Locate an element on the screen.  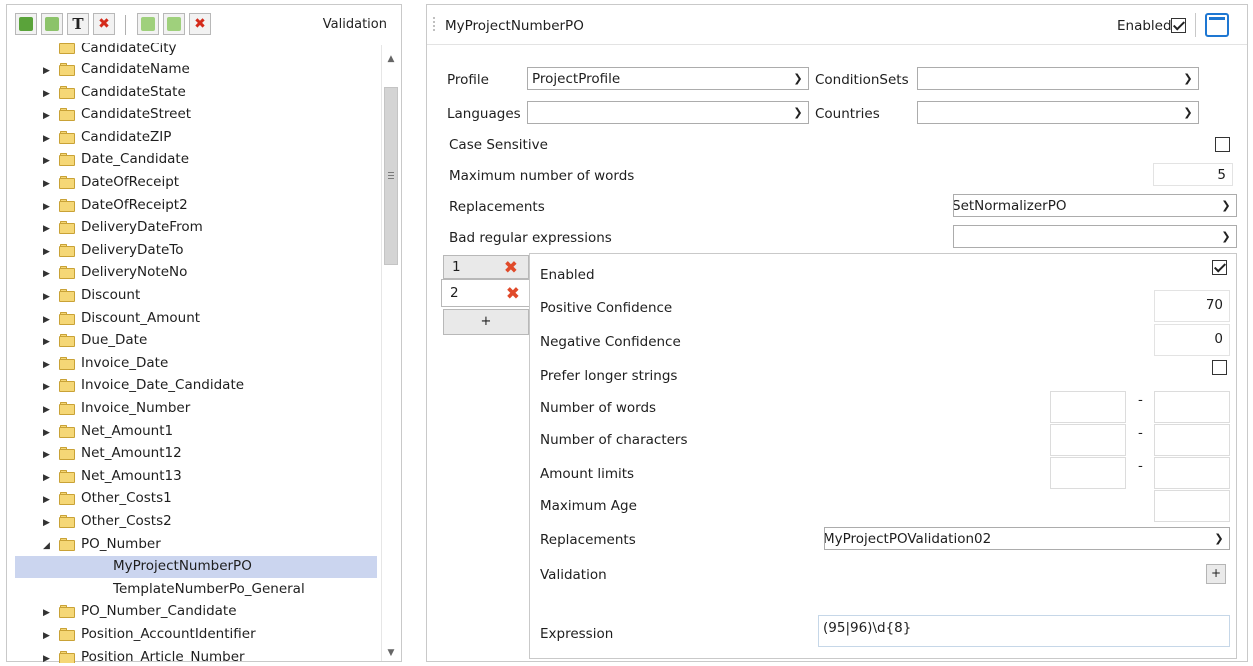
tree-item: MyProjectNumberPO is located at coordinates (196, 567).